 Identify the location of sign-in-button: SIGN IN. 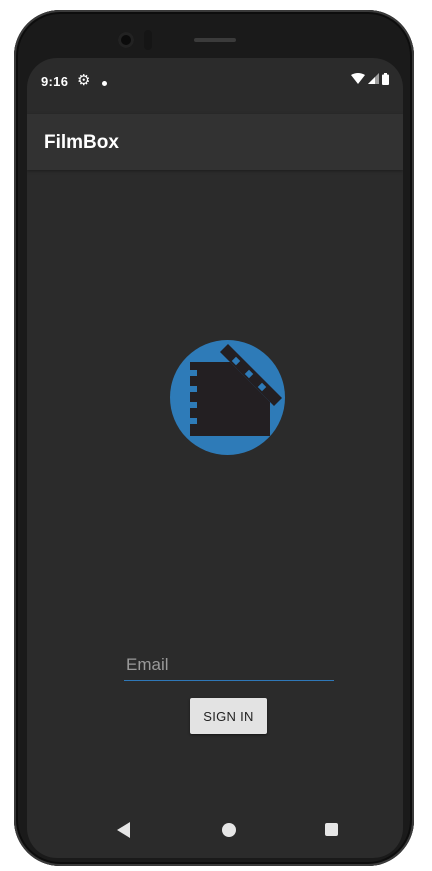
(228, 716).